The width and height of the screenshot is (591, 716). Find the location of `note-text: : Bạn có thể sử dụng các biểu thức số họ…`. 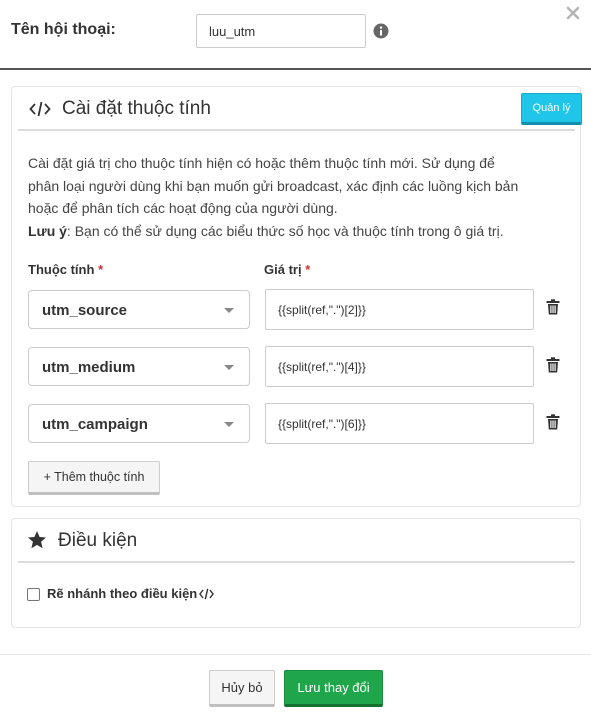

note-text: : Bạn có thể sử dụng các biểu thức số họ… is located at coordinates (285, 230).